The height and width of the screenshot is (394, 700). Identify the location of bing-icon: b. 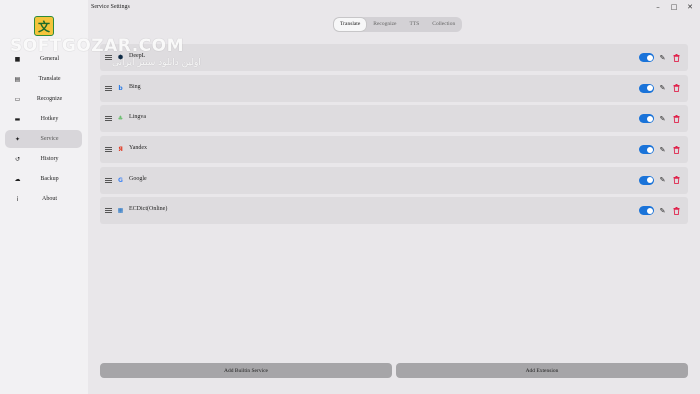
(120, 88).